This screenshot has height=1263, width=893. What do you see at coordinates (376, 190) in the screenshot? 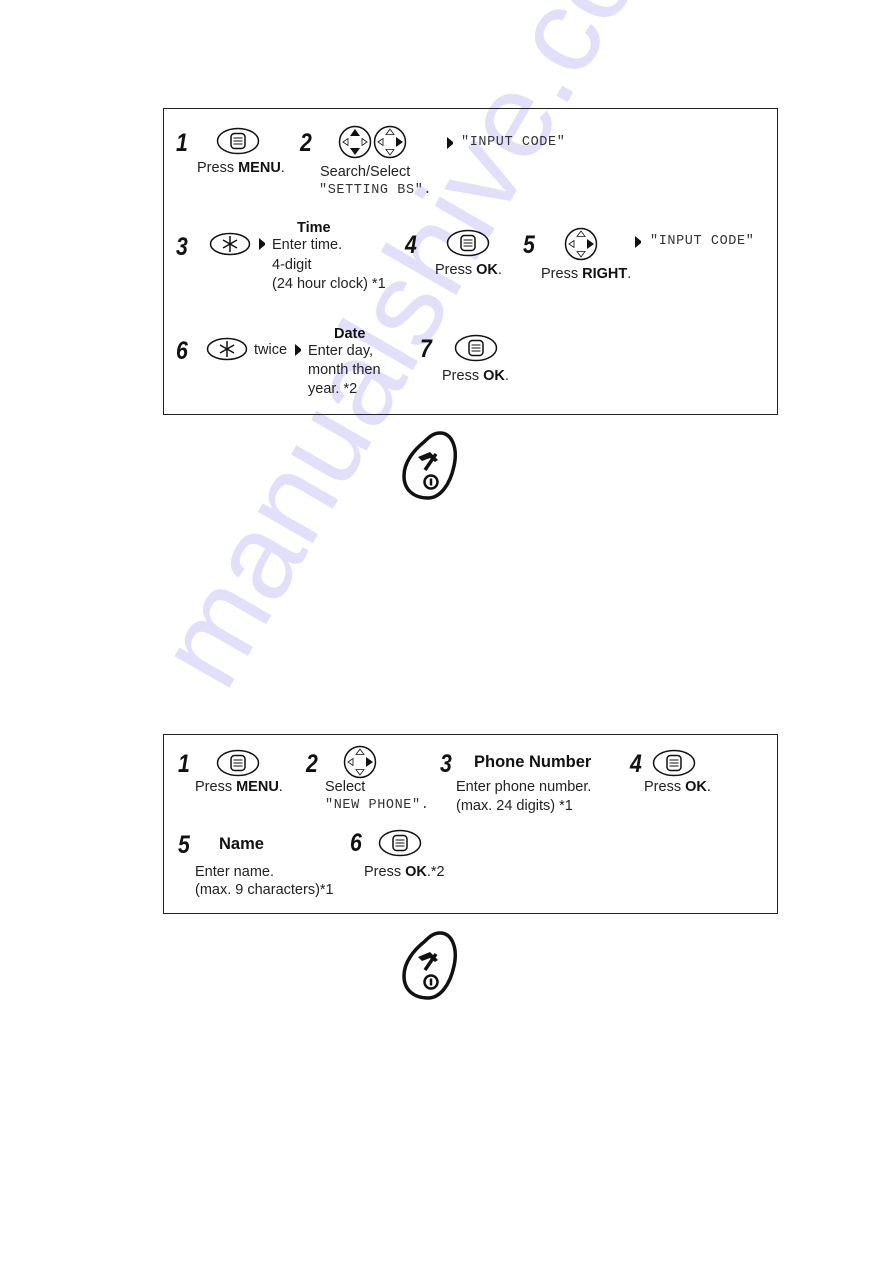
I see `menu-item-setting-bs: "SETTING BS".` at bounding box center [376, 190].